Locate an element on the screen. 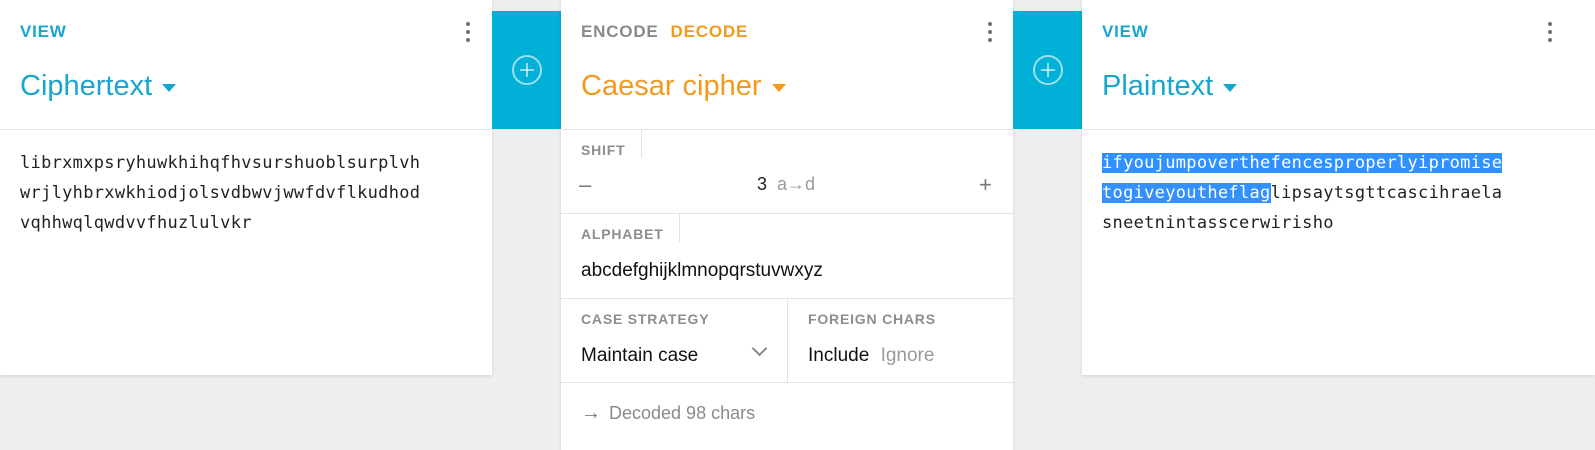 The width and height of the screenshot is (1595, 450). encode-tab: ENCODE is located at coordinates (620, 31).